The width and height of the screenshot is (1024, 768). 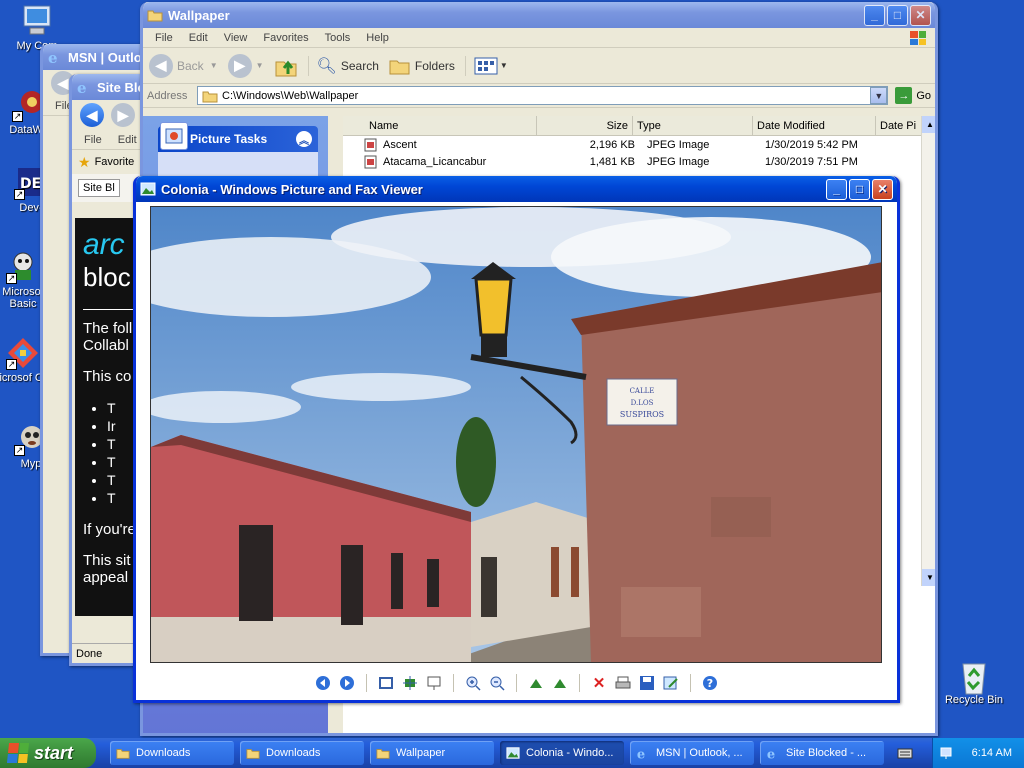 What do you see at coordinates (647, 683) in the screenshot?
I see `save-button` at bounding box center [647, 683].